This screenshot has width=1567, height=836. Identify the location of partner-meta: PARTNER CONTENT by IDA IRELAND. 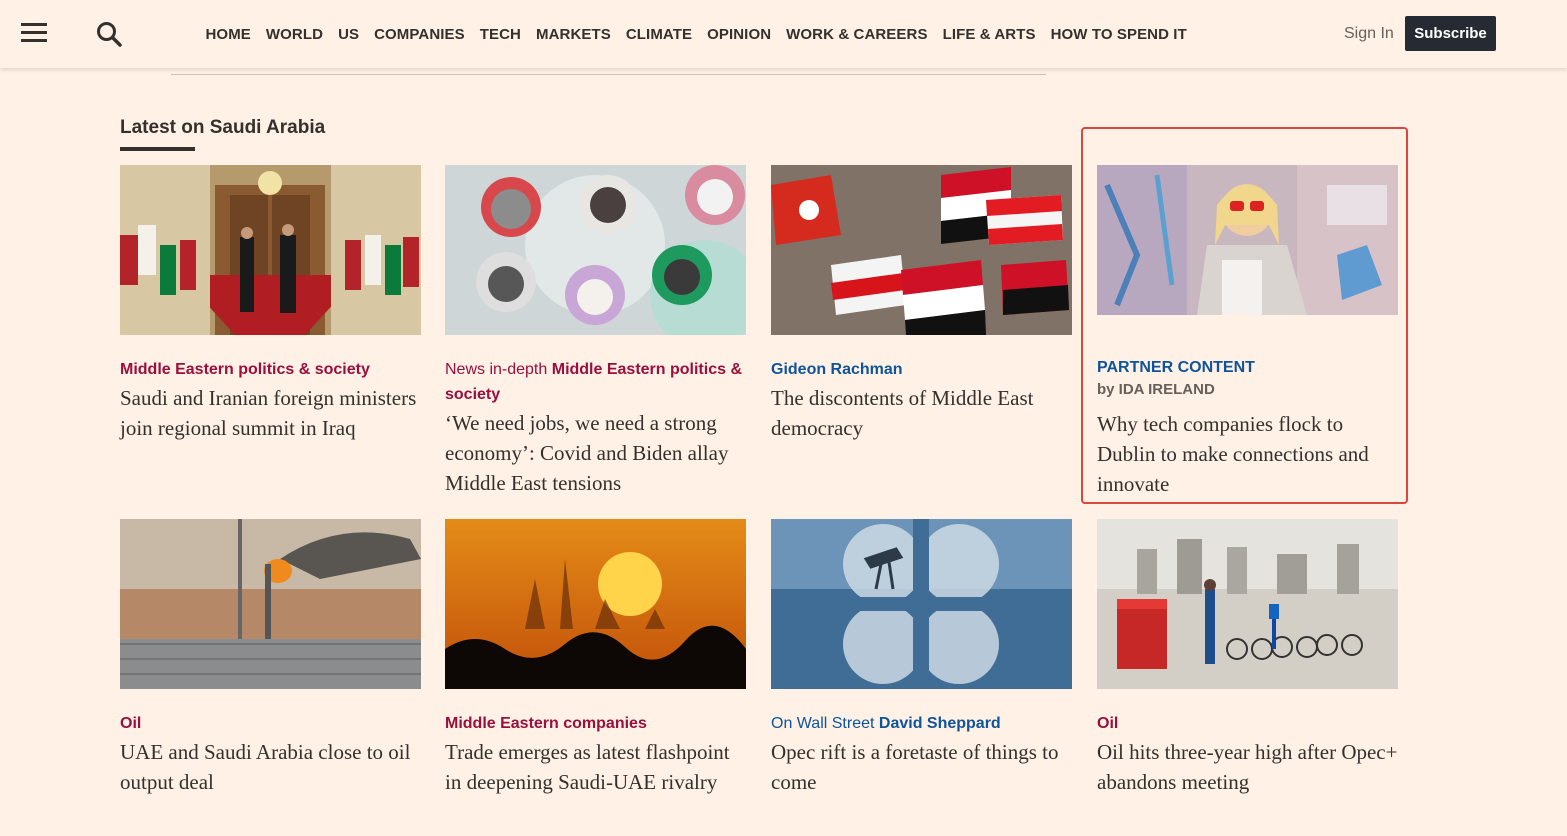
(1247, 379).